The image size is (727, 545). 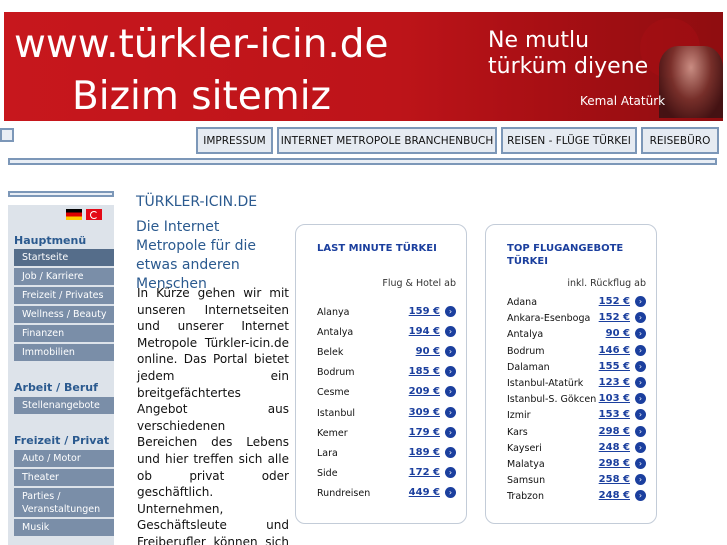 I want to click on sidebar-item-musik: Musik, so click(x=64, y=528).